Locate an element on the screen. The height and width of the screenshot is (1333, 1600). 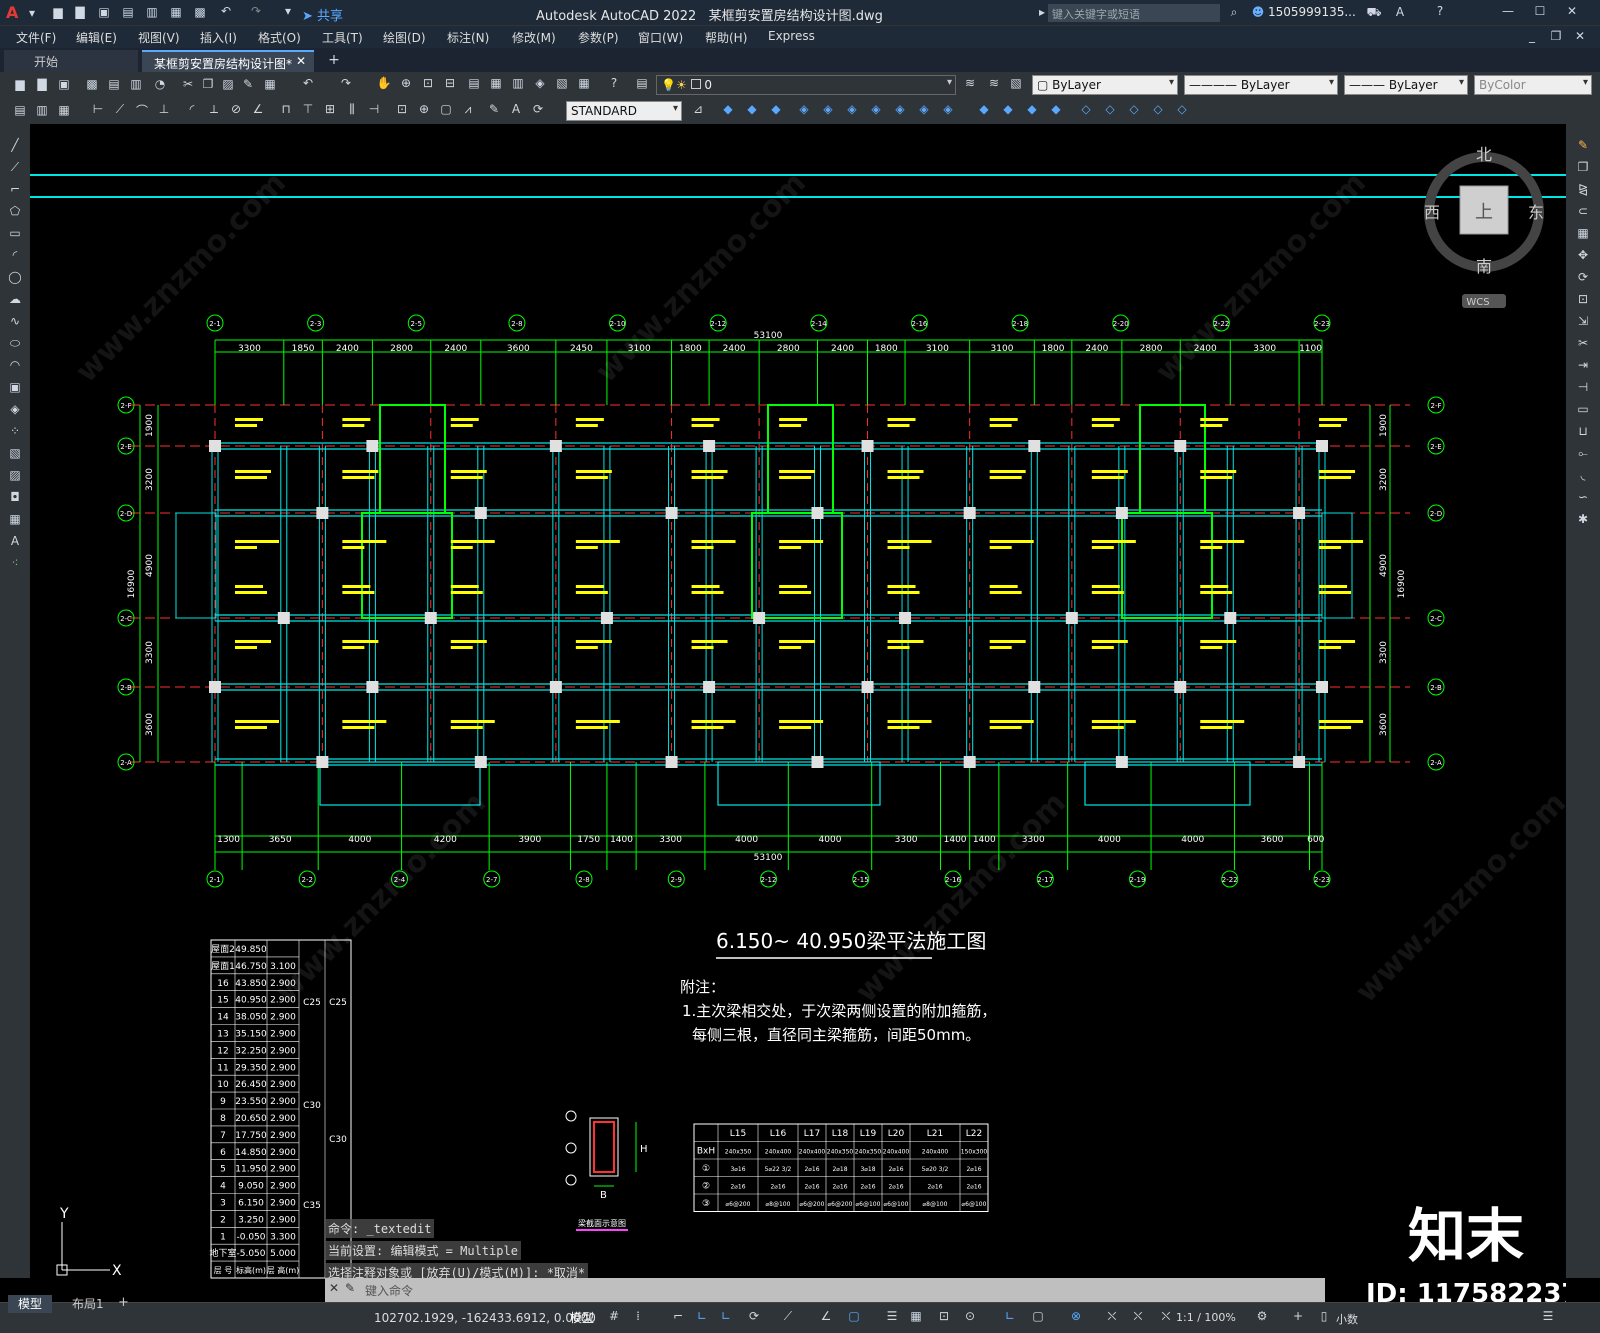
dim-update-icon: ⟳ is located at coordinates (538, 109).